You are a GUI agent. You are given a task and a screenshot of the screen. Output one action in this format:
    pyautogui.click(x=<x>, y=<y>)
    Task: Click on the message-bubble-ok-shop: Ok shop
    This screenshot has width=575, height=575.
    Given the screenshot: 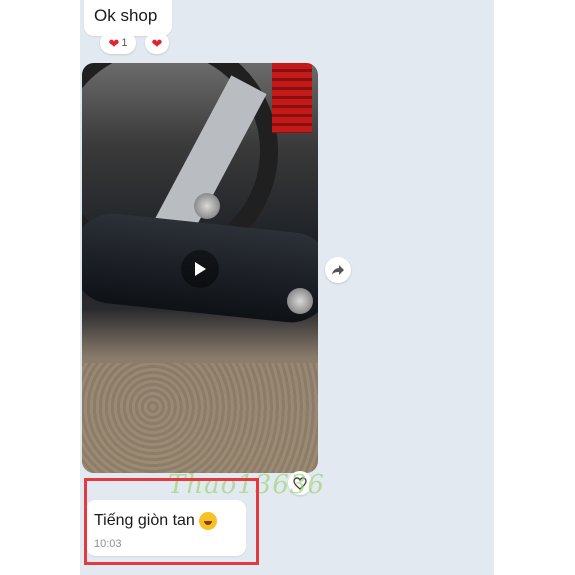 What is the action you would take?
    pyautogui.click(x=128, y=18)
    